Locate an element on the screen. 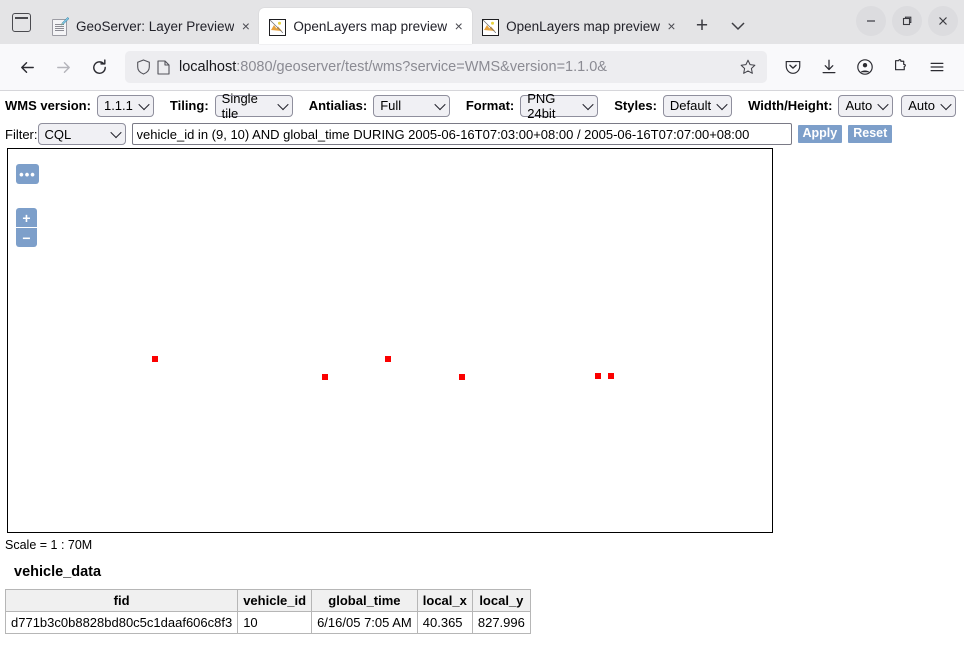 The height and width of the screenshot is (653, 964). antialias-value: Full is located at coordinates (391, 105).